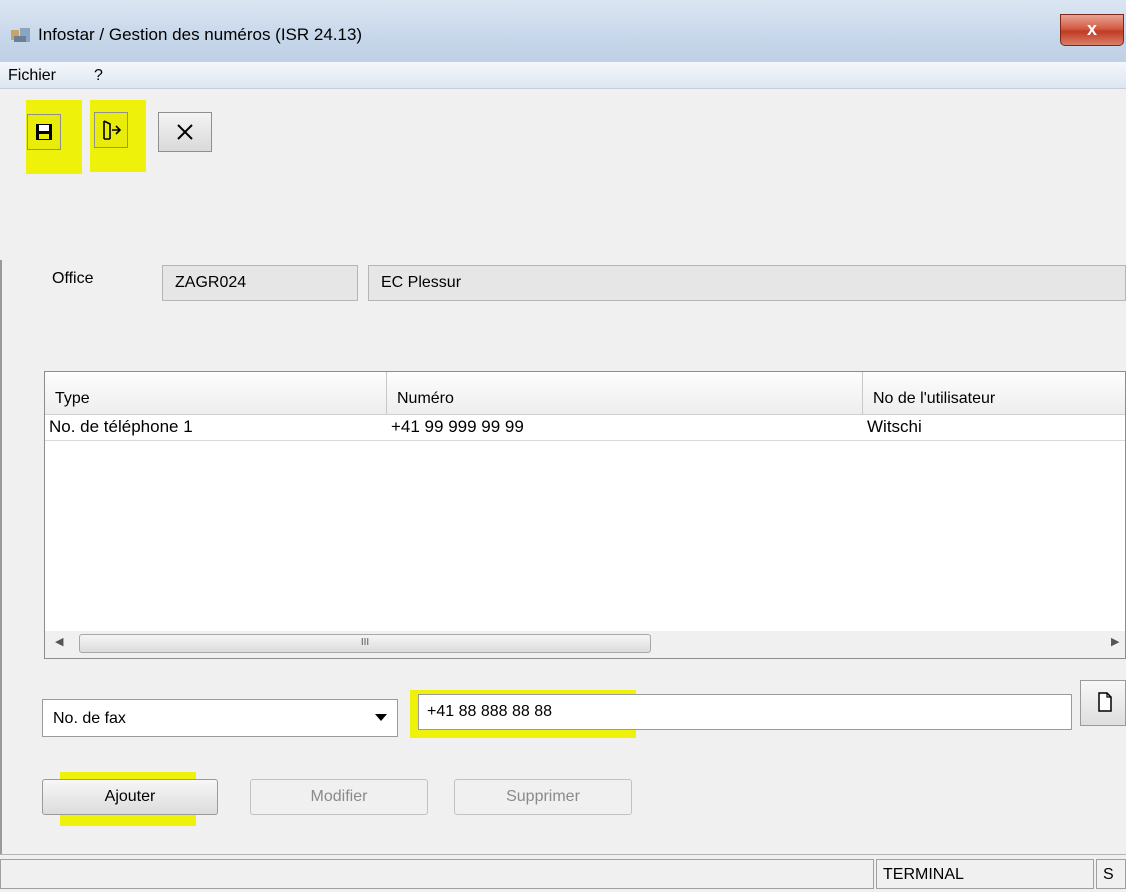 This screenshot has height=892, width=1126. I want to click on table-cell-type: No. de téléphone 1, so click(119, 428).